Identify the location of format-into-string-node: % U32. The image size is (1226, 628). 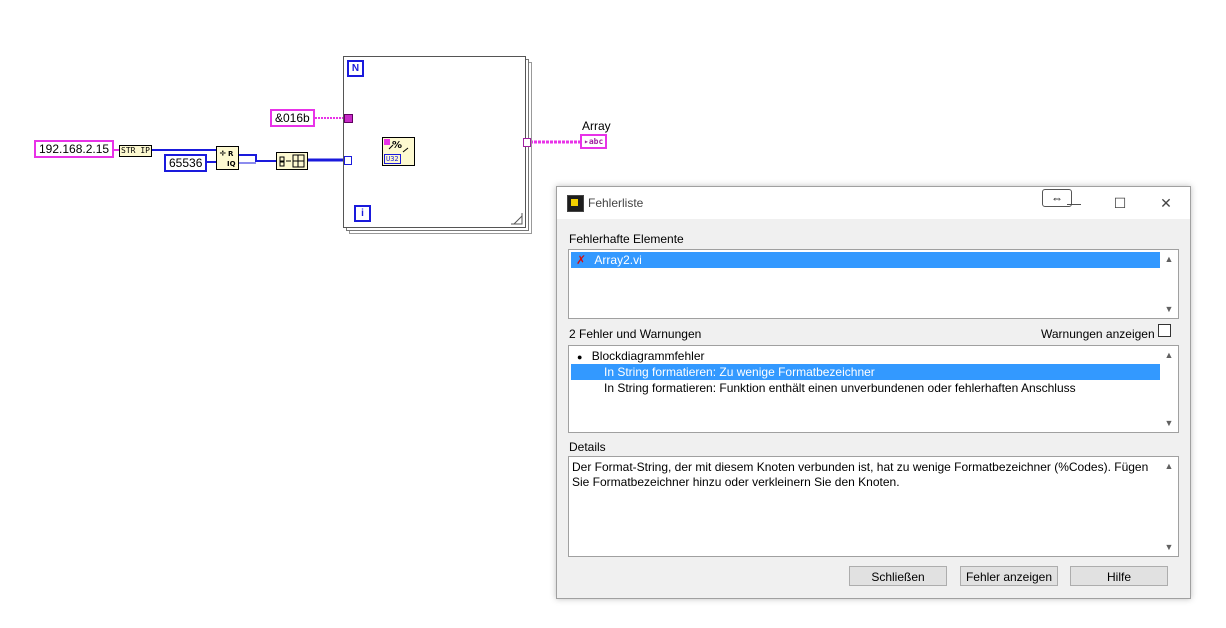
(398, 151).